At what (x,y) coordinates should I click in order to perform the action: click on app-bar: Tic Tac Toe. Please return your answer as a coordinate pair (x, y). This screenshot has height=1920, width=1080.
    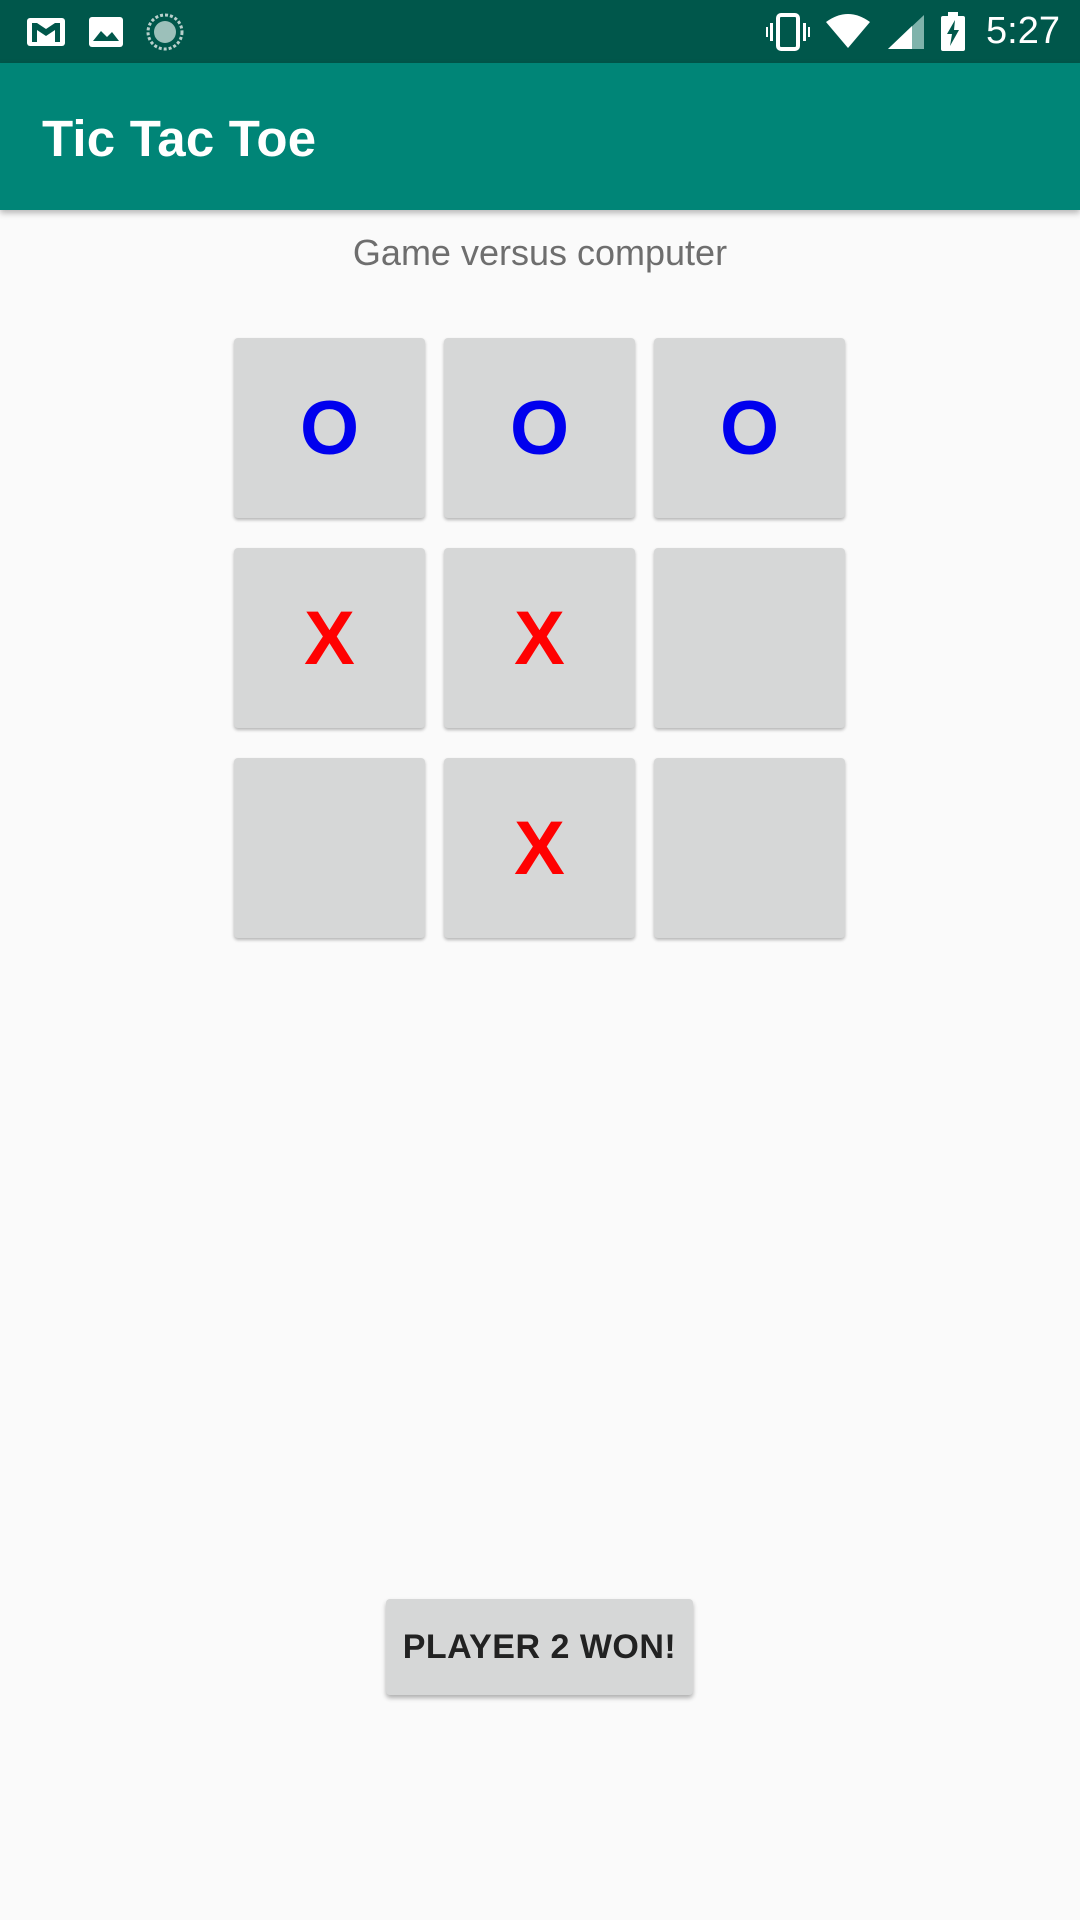
    Looking at the image, I should click on (540, 136).